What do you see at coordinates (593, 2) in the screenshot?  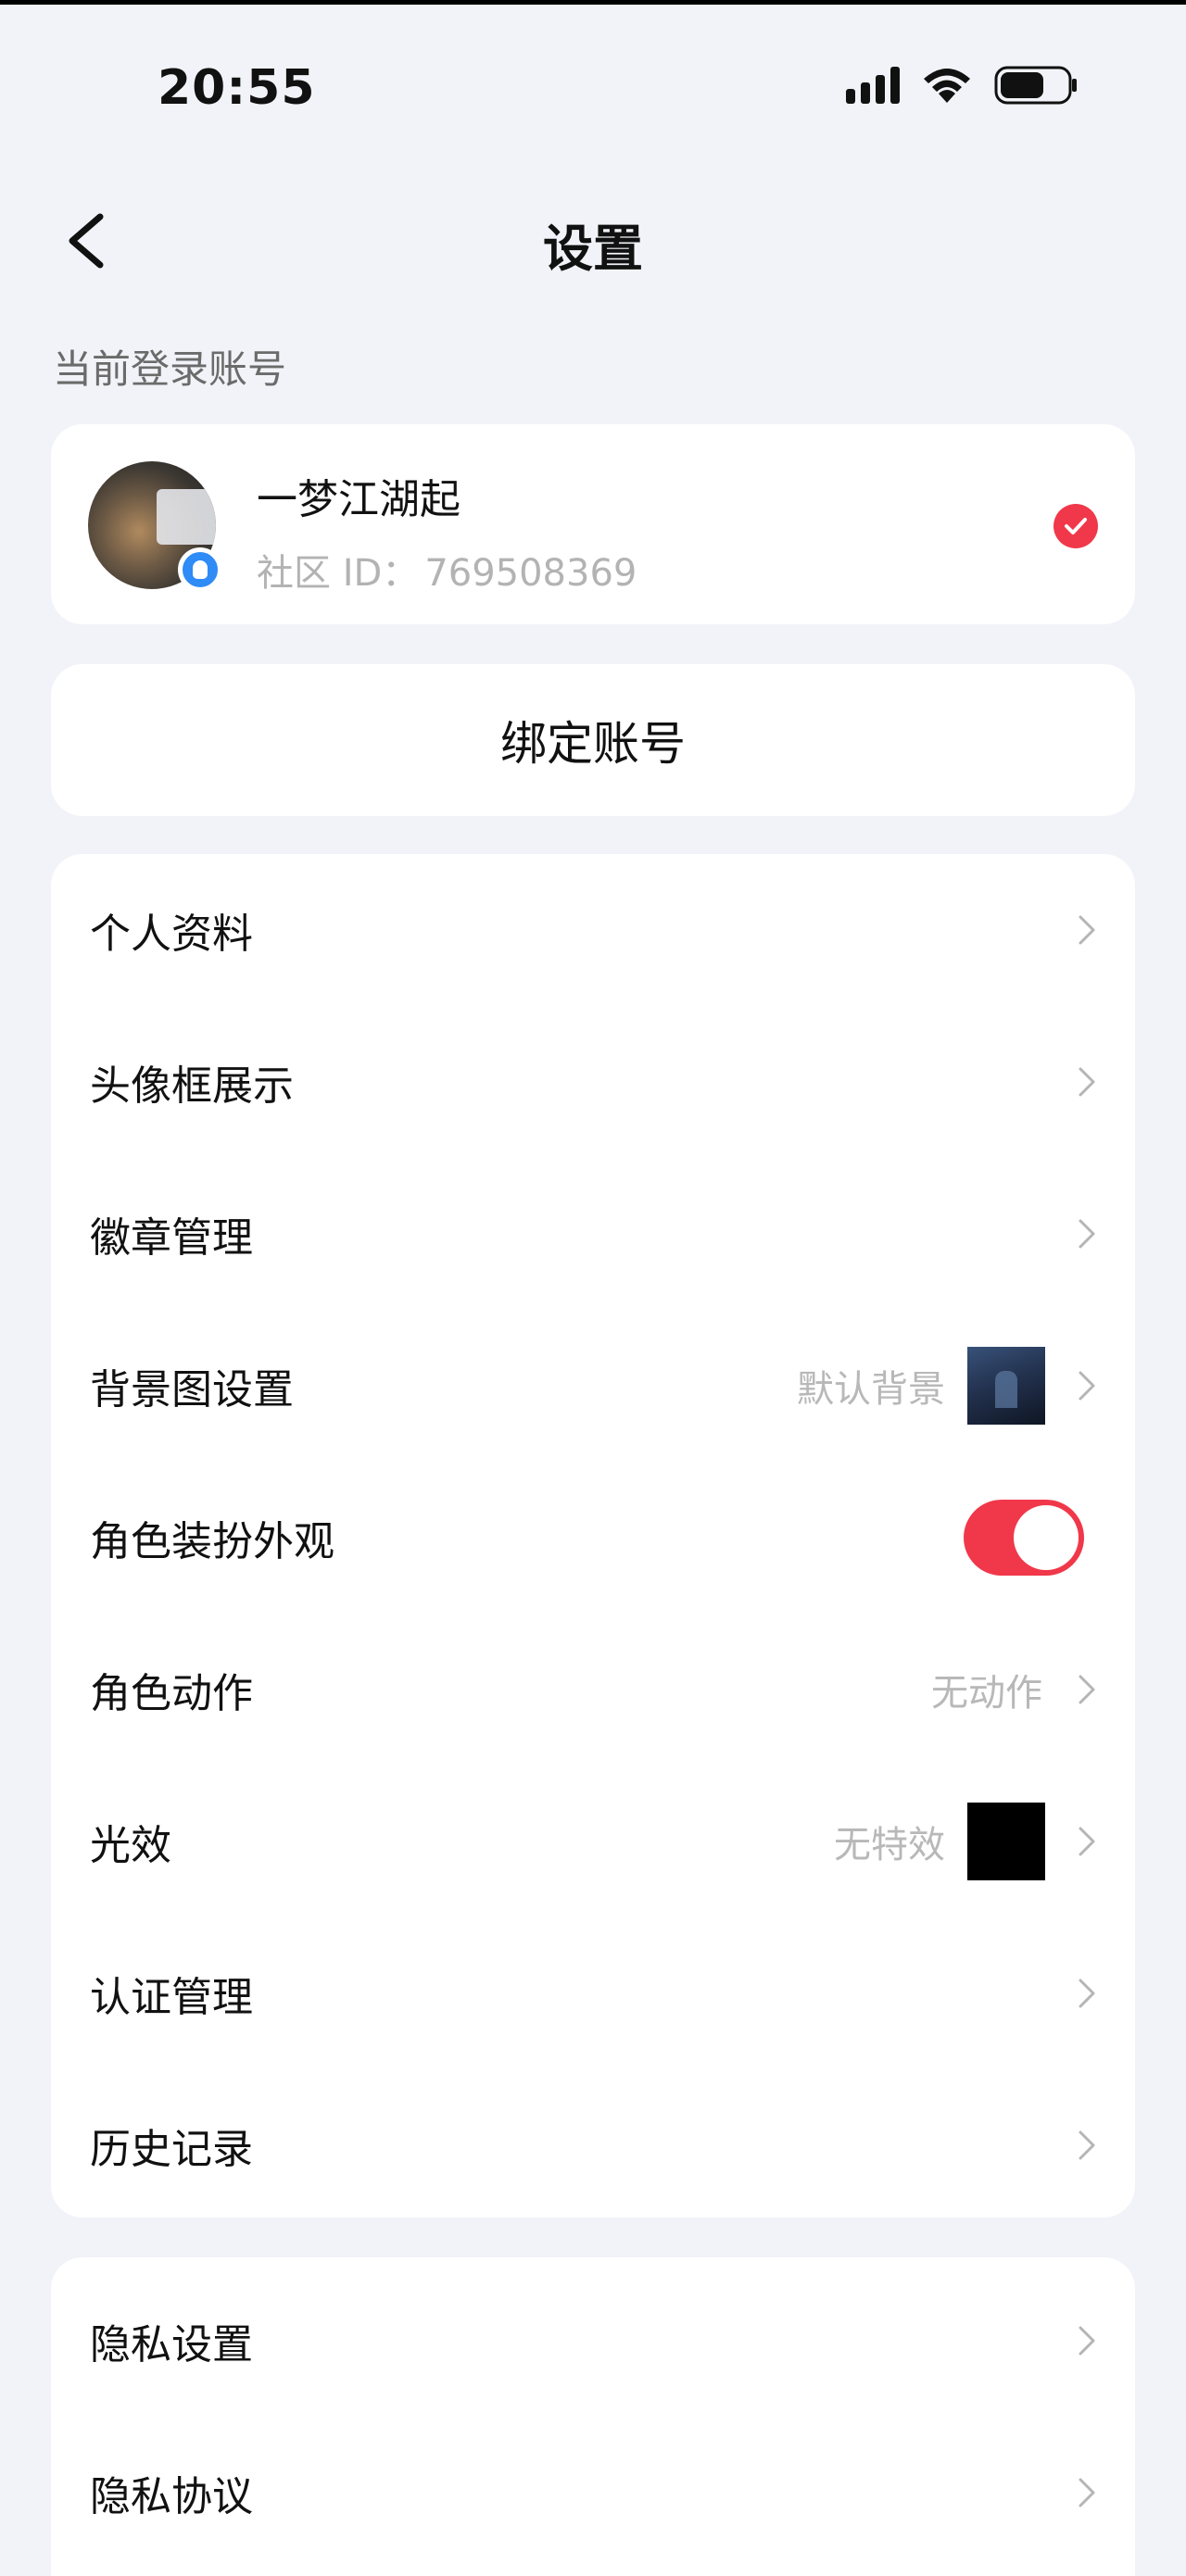 I see `top-border` at bounding box center [593, 2].